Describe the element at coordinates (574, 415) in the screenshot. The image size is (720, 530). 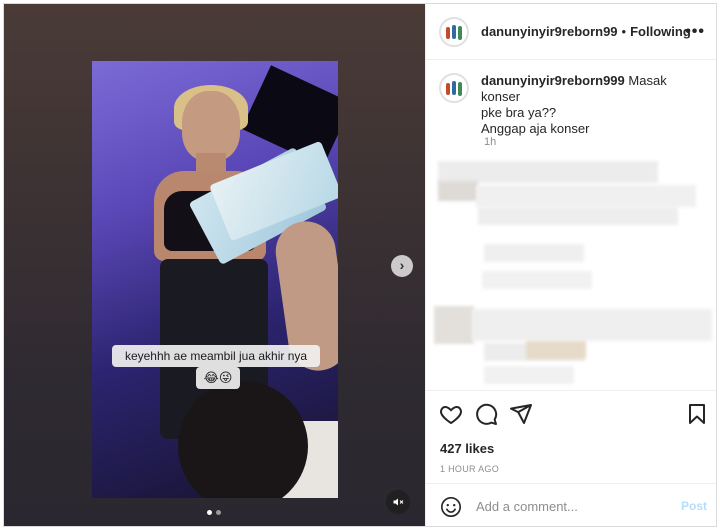
I see `action-icons` at that location.